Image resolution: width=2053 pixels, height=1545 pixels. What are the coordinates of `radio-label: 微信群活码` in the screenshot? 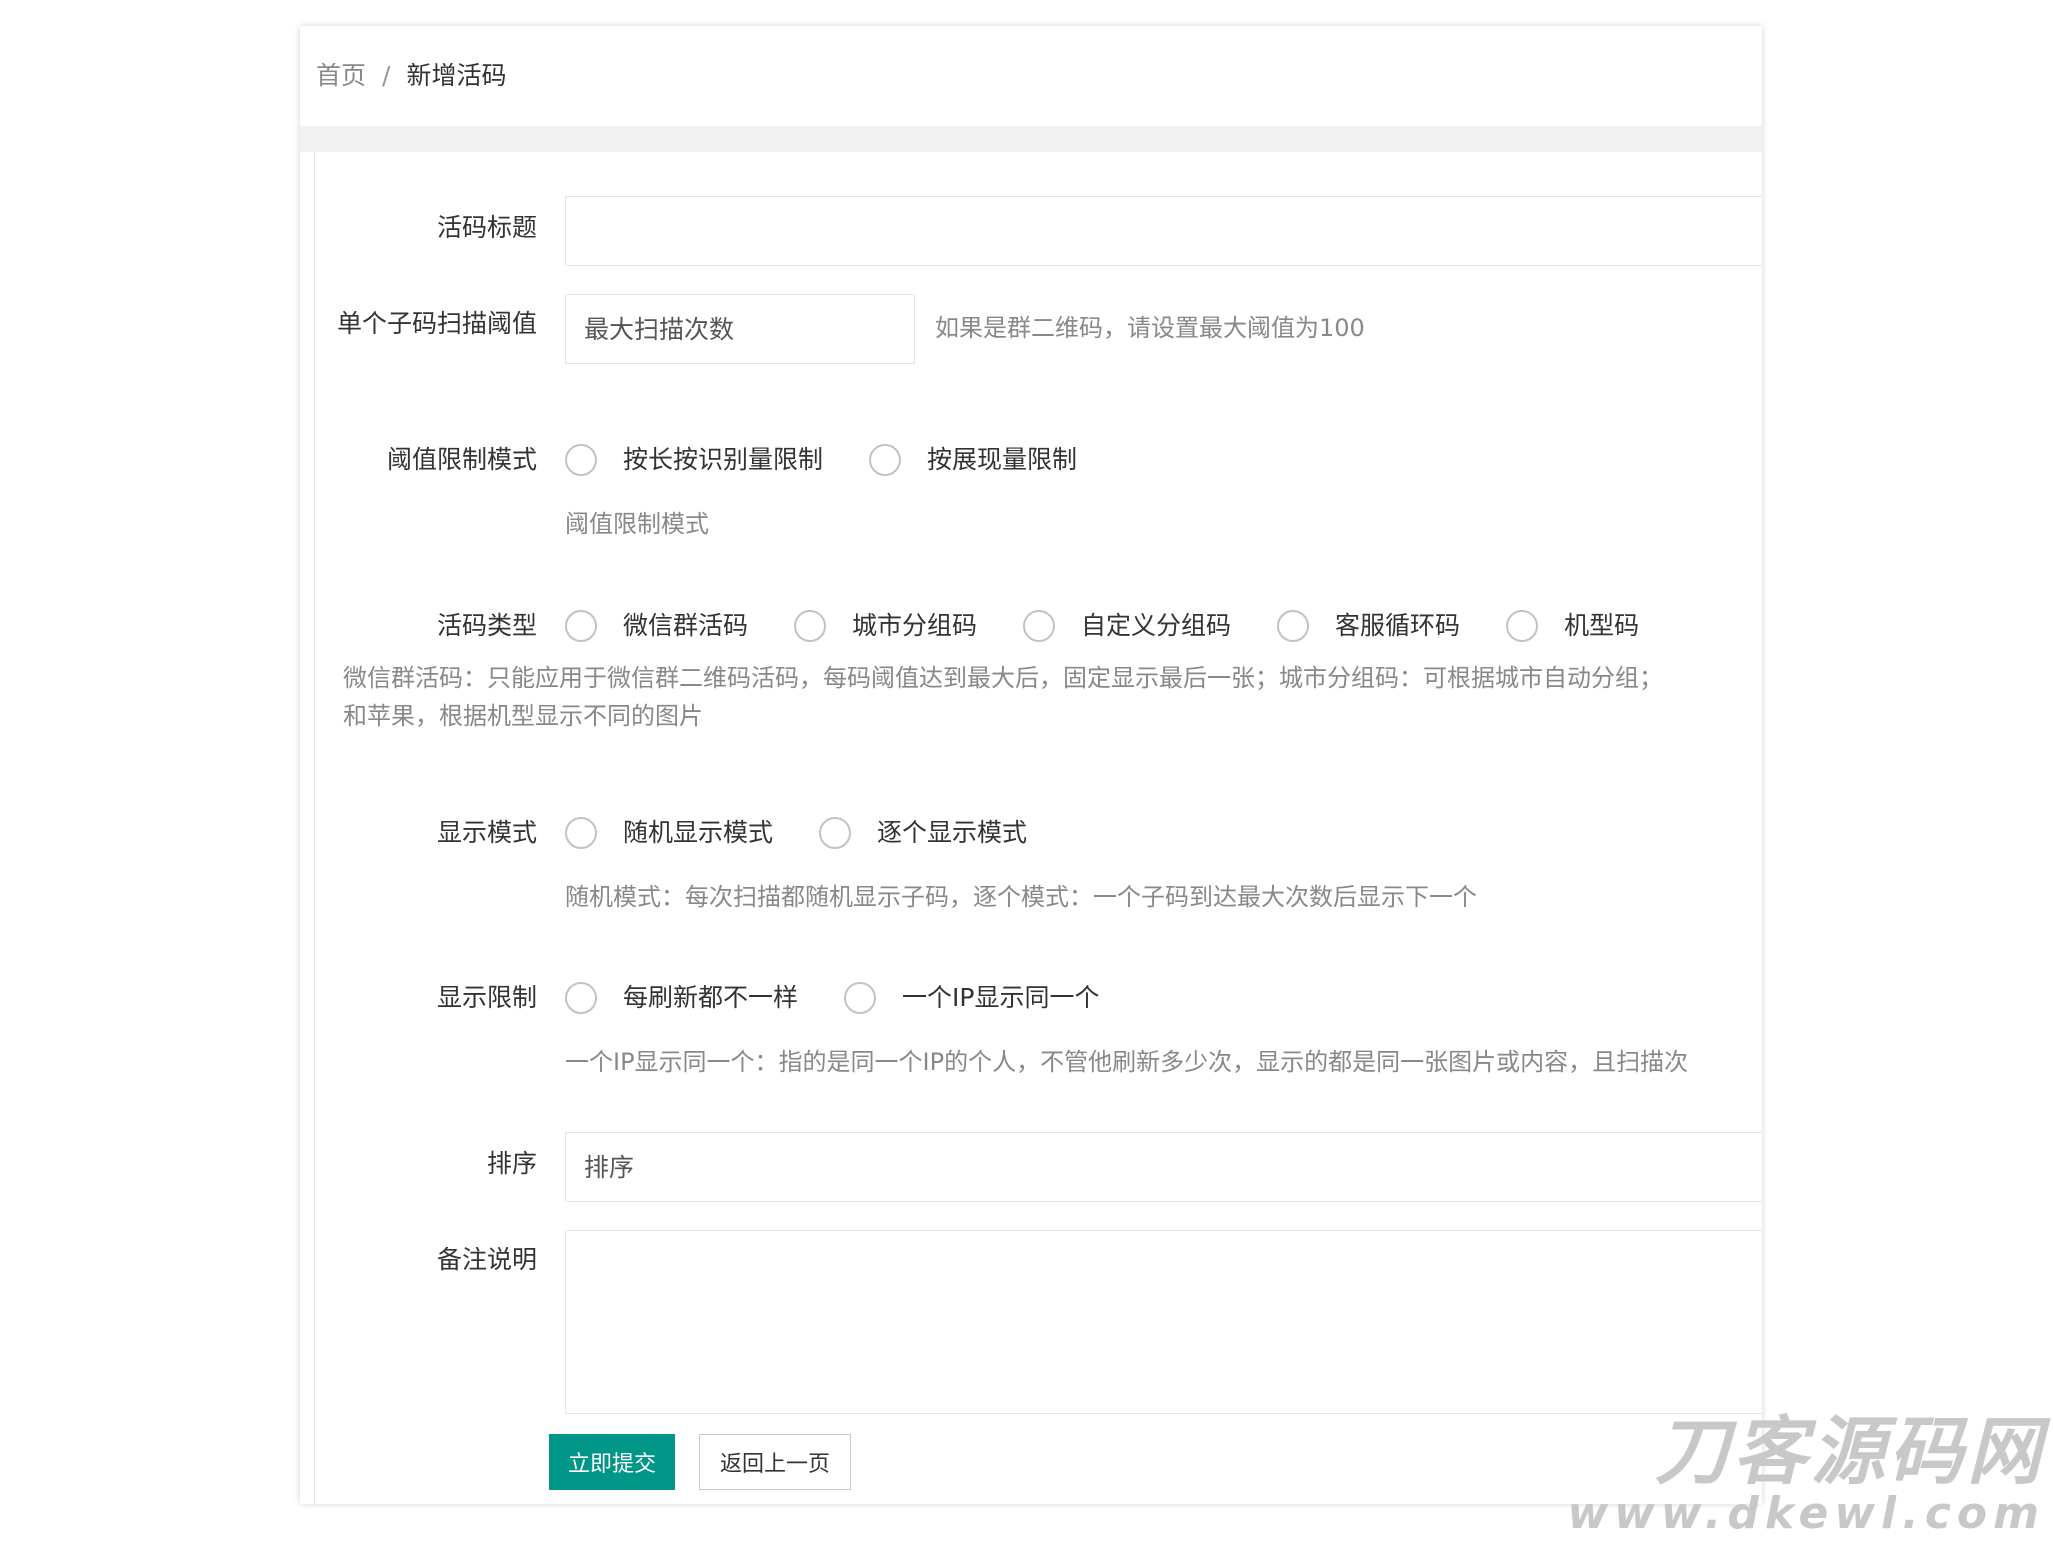 It's located at (686, 625).